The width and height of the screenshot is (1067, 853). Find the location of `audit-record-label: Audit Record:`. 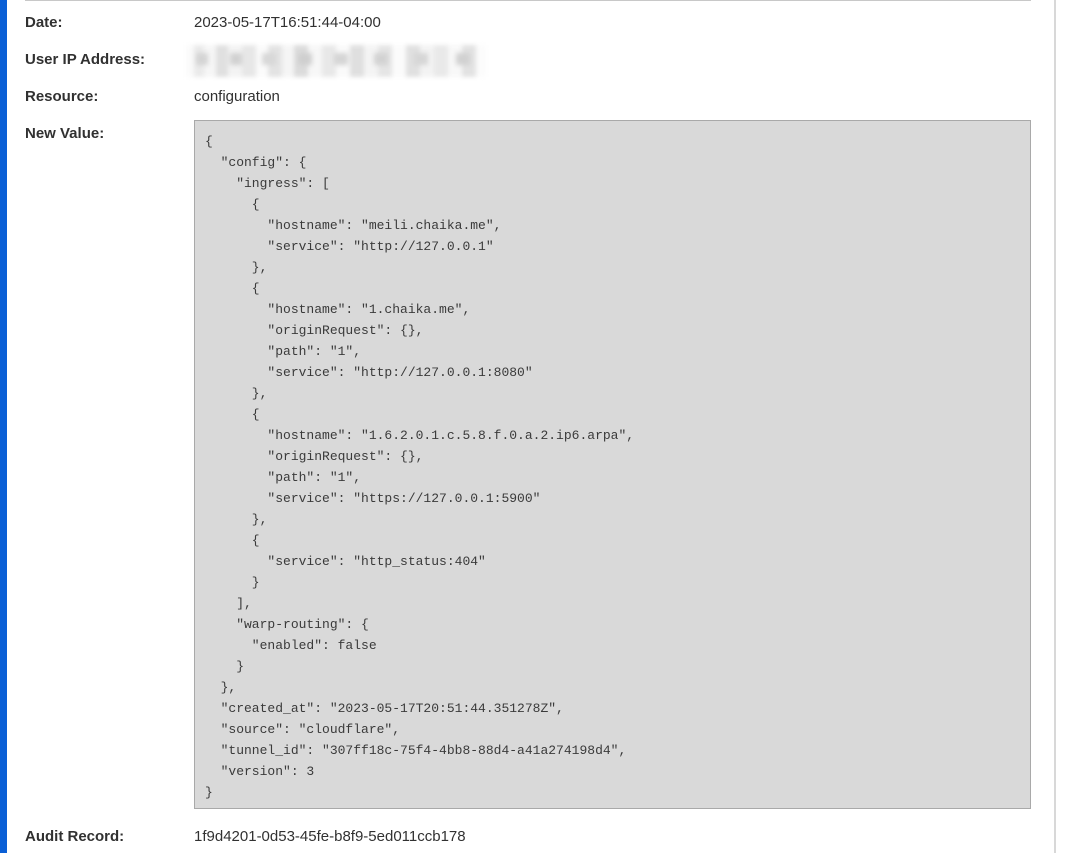

audit-record-label: Audit Record: is located at coordinates (75, 836).